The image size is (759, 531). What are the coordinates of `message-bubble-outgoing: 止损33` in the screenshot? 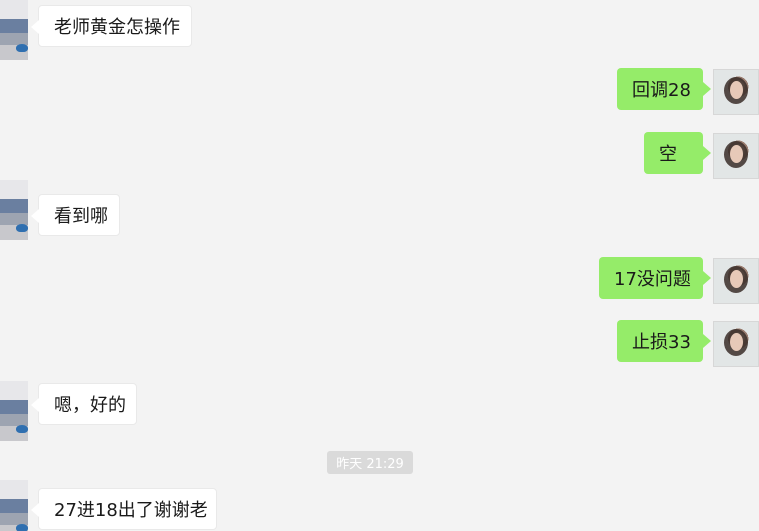 It's located at (664, 341).